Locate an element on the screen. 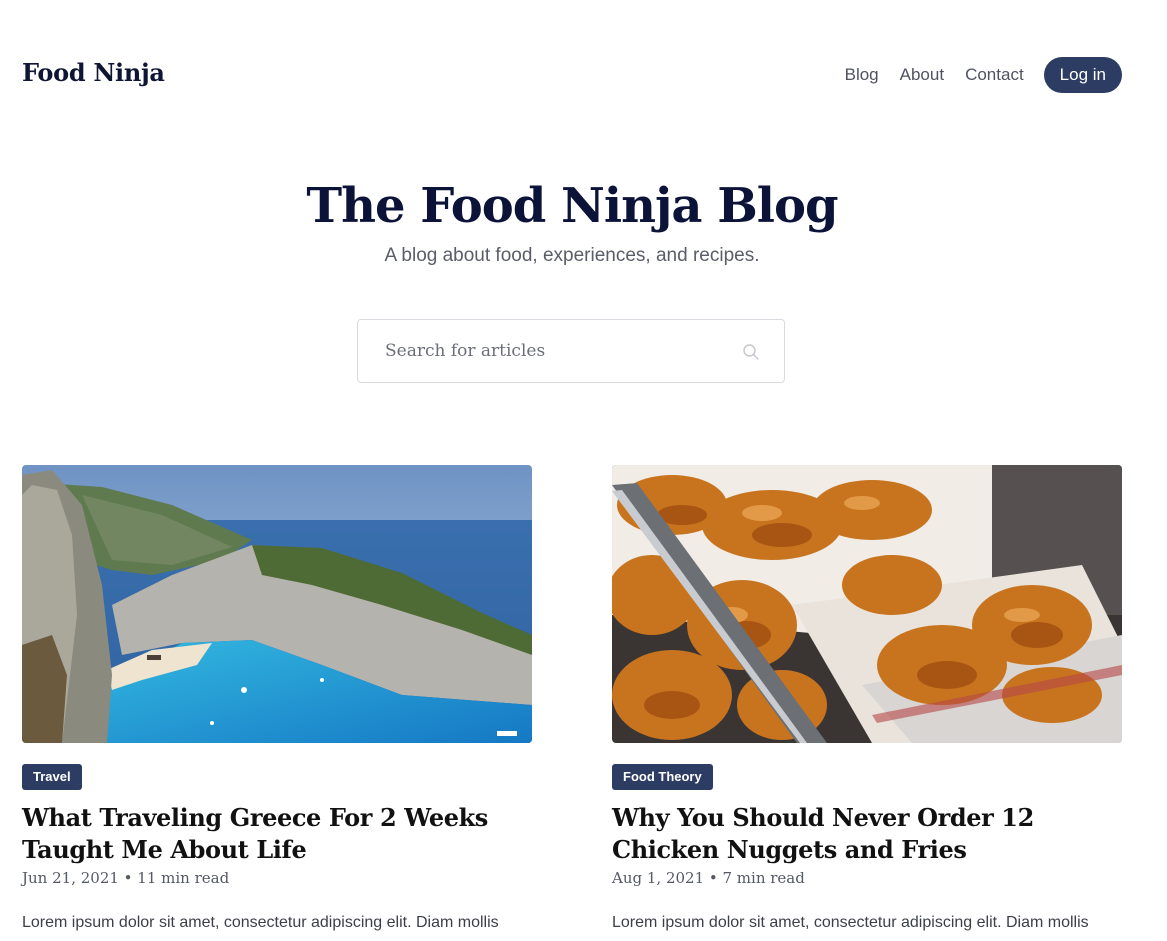  top-nav: Blog About Contact Log in is located at coordinates (983, 75).